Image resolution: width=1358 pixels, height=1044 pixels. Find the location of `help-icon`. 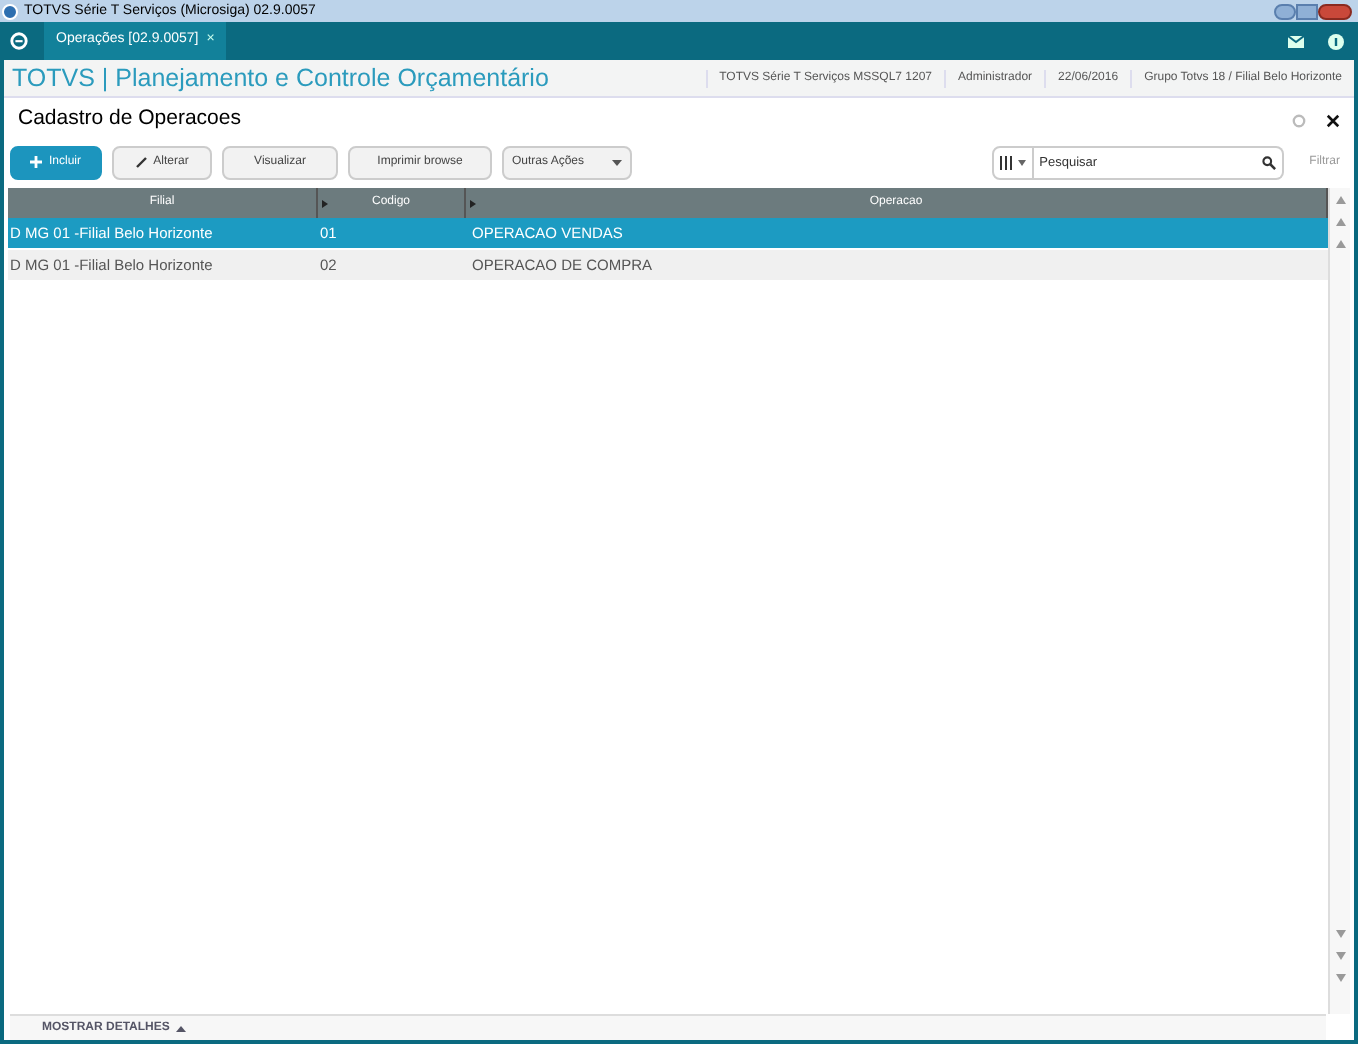

help-icon is located at coordinates (1336, 41).